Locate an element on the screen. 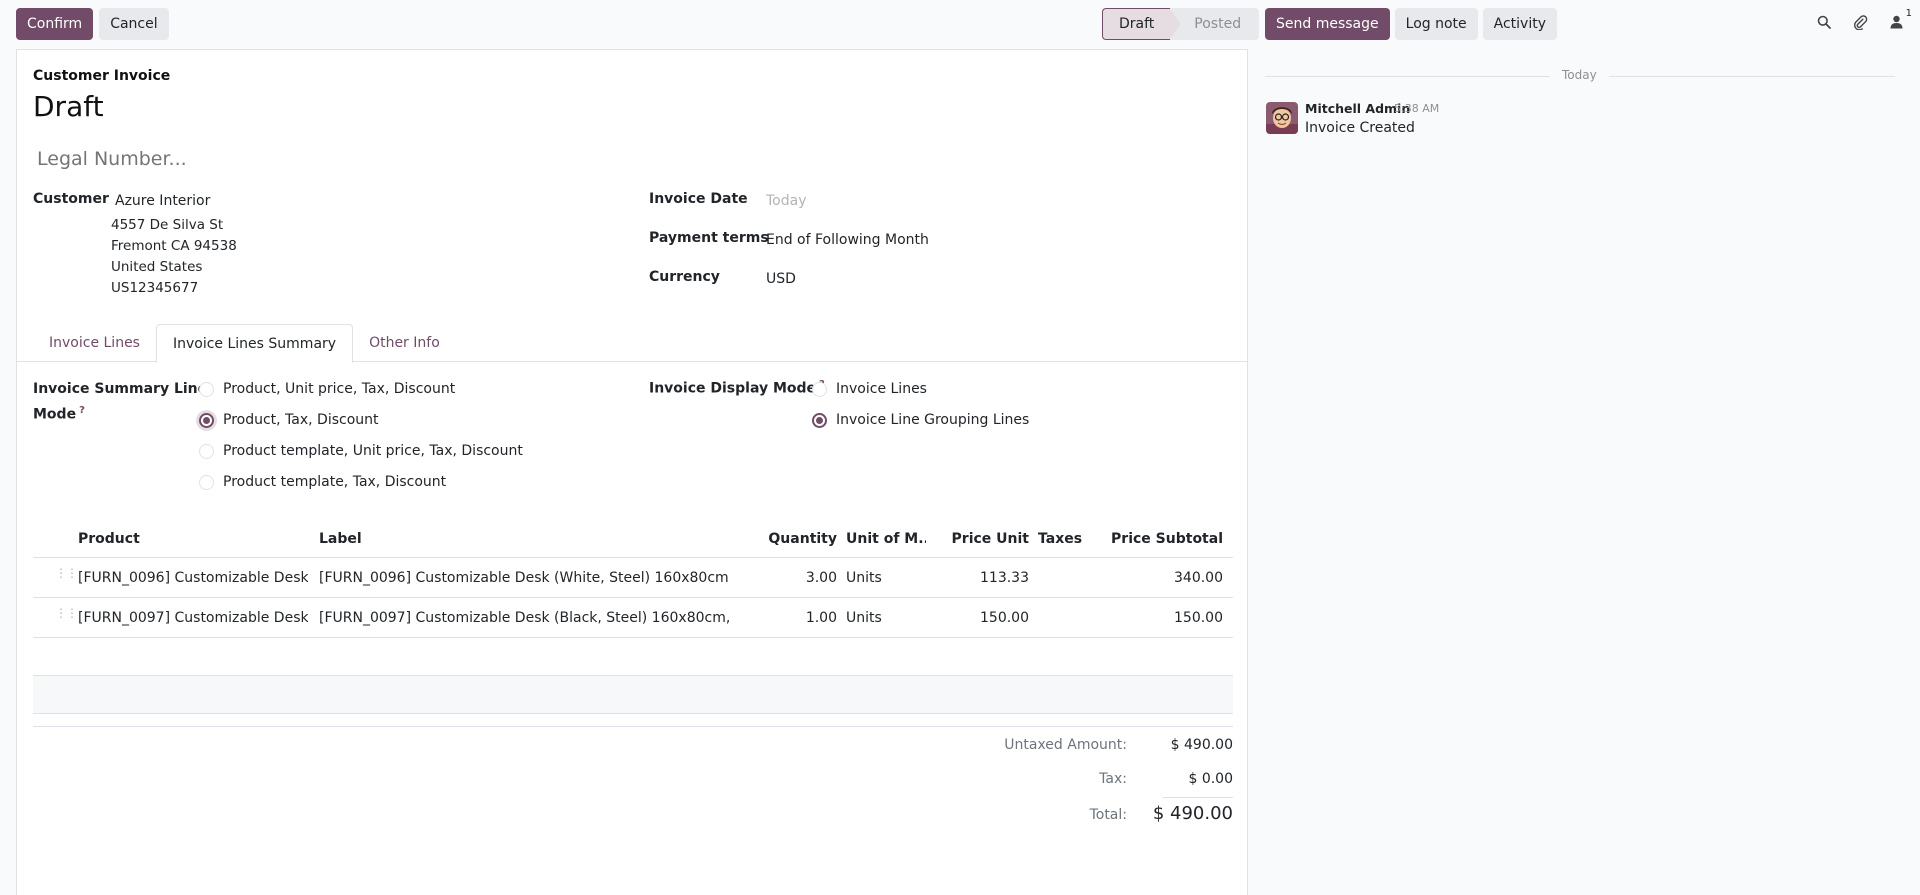 The width and height of the screenshot is (1920, 895). log-note-button: Log note is located at coordinates (1436, 24).